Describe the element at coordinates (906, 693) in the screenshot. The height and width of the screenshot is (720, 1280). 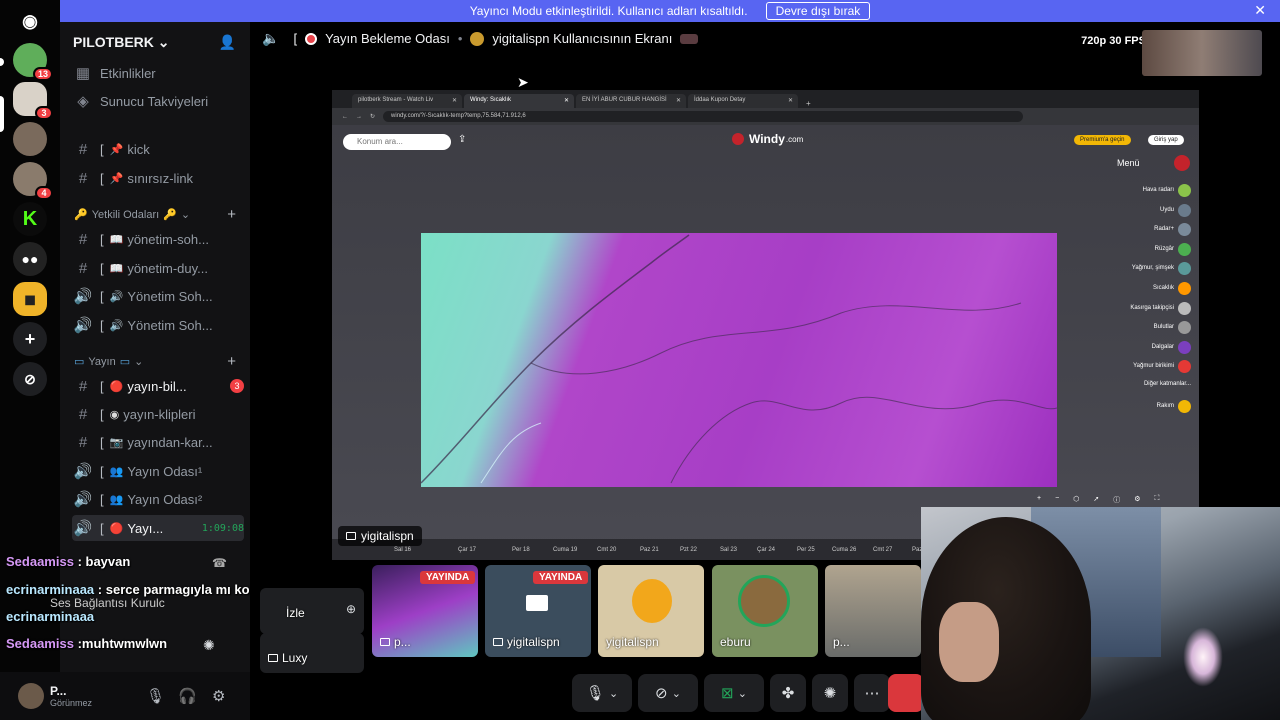
I see `disconnect-button` at that location.